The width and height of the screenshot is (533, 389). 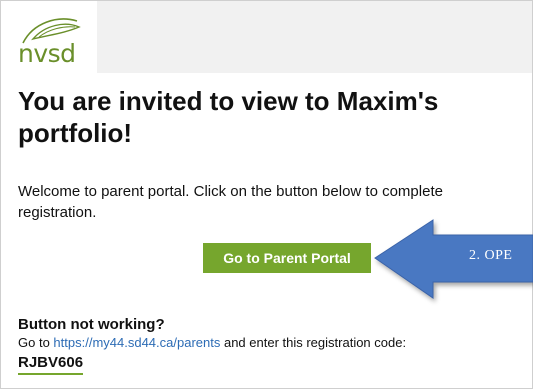 I want to click on help-suffix: and enter this registration code:, so click(x=313, y=342).